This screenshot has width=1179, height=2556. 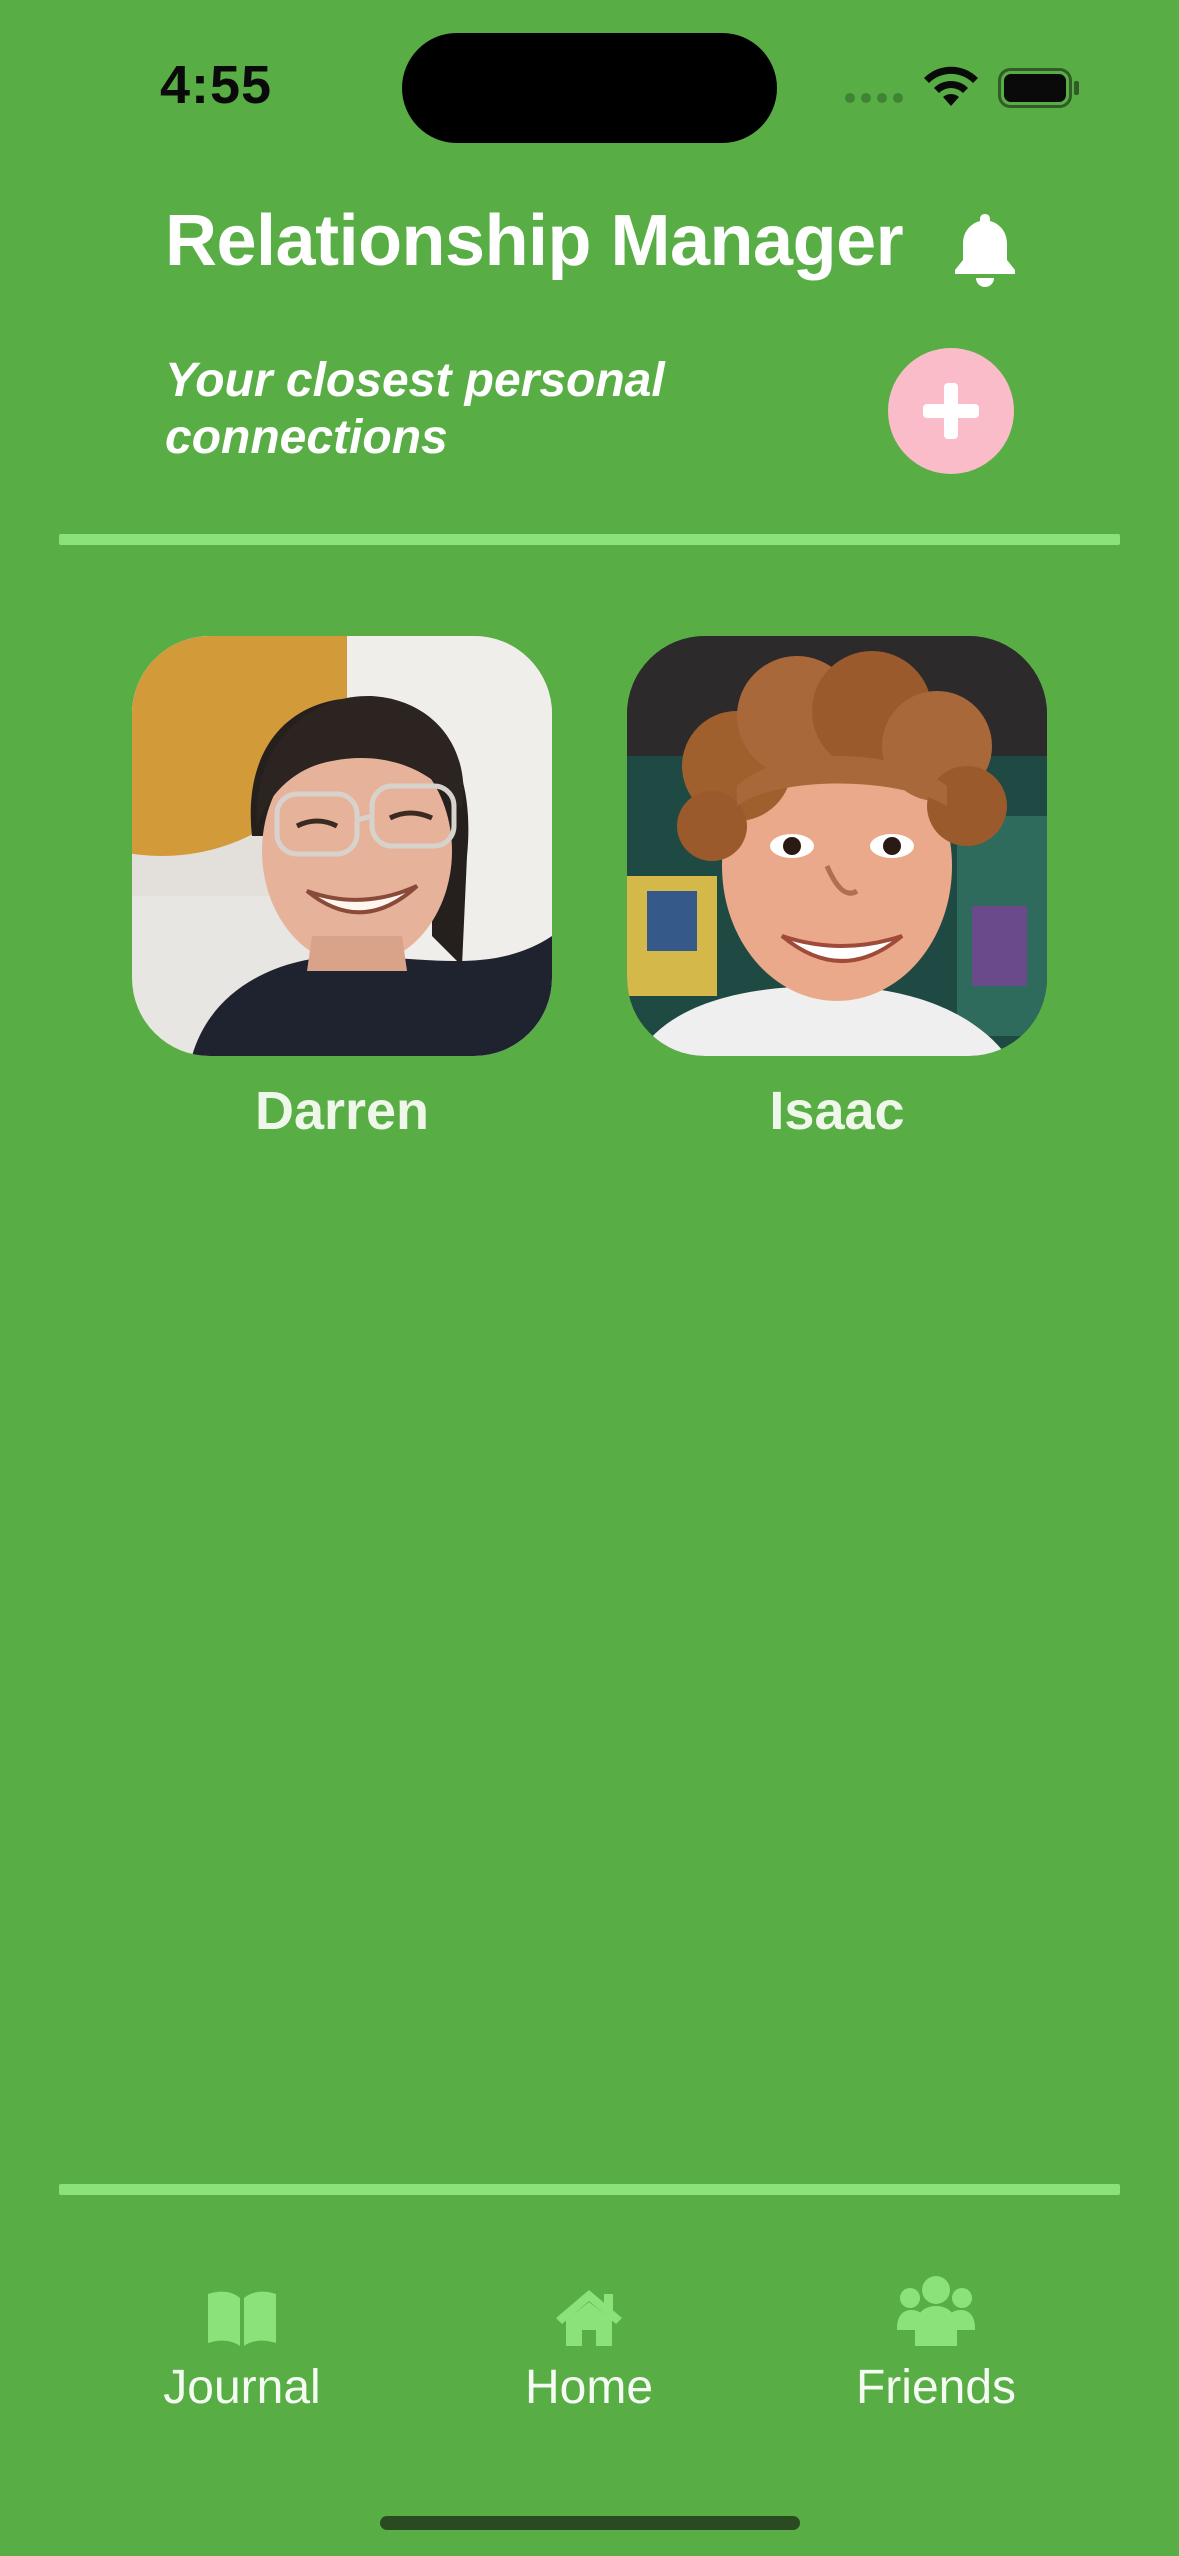 I want to click on tab-label: Journal, so click(x=242, y=2387).